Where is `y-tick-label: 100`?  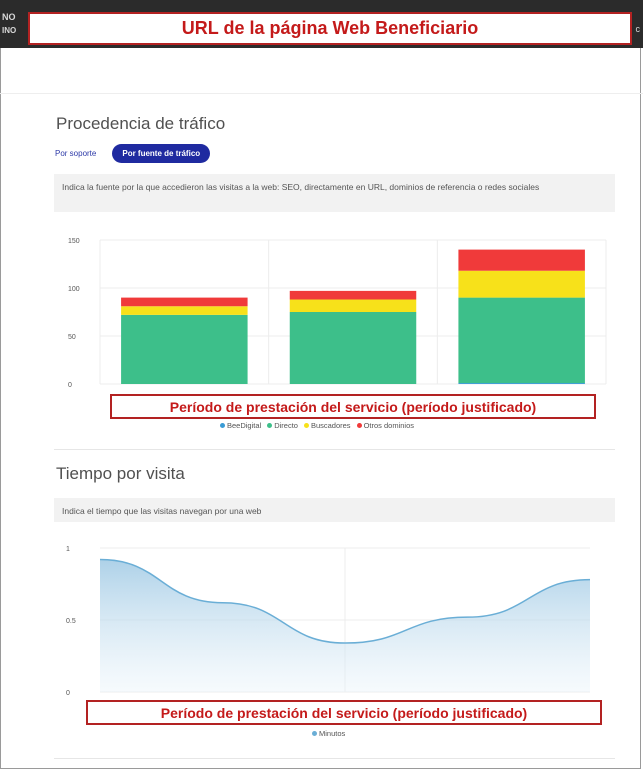 y-tick-label: 100 is located at coordinates (74, 289).